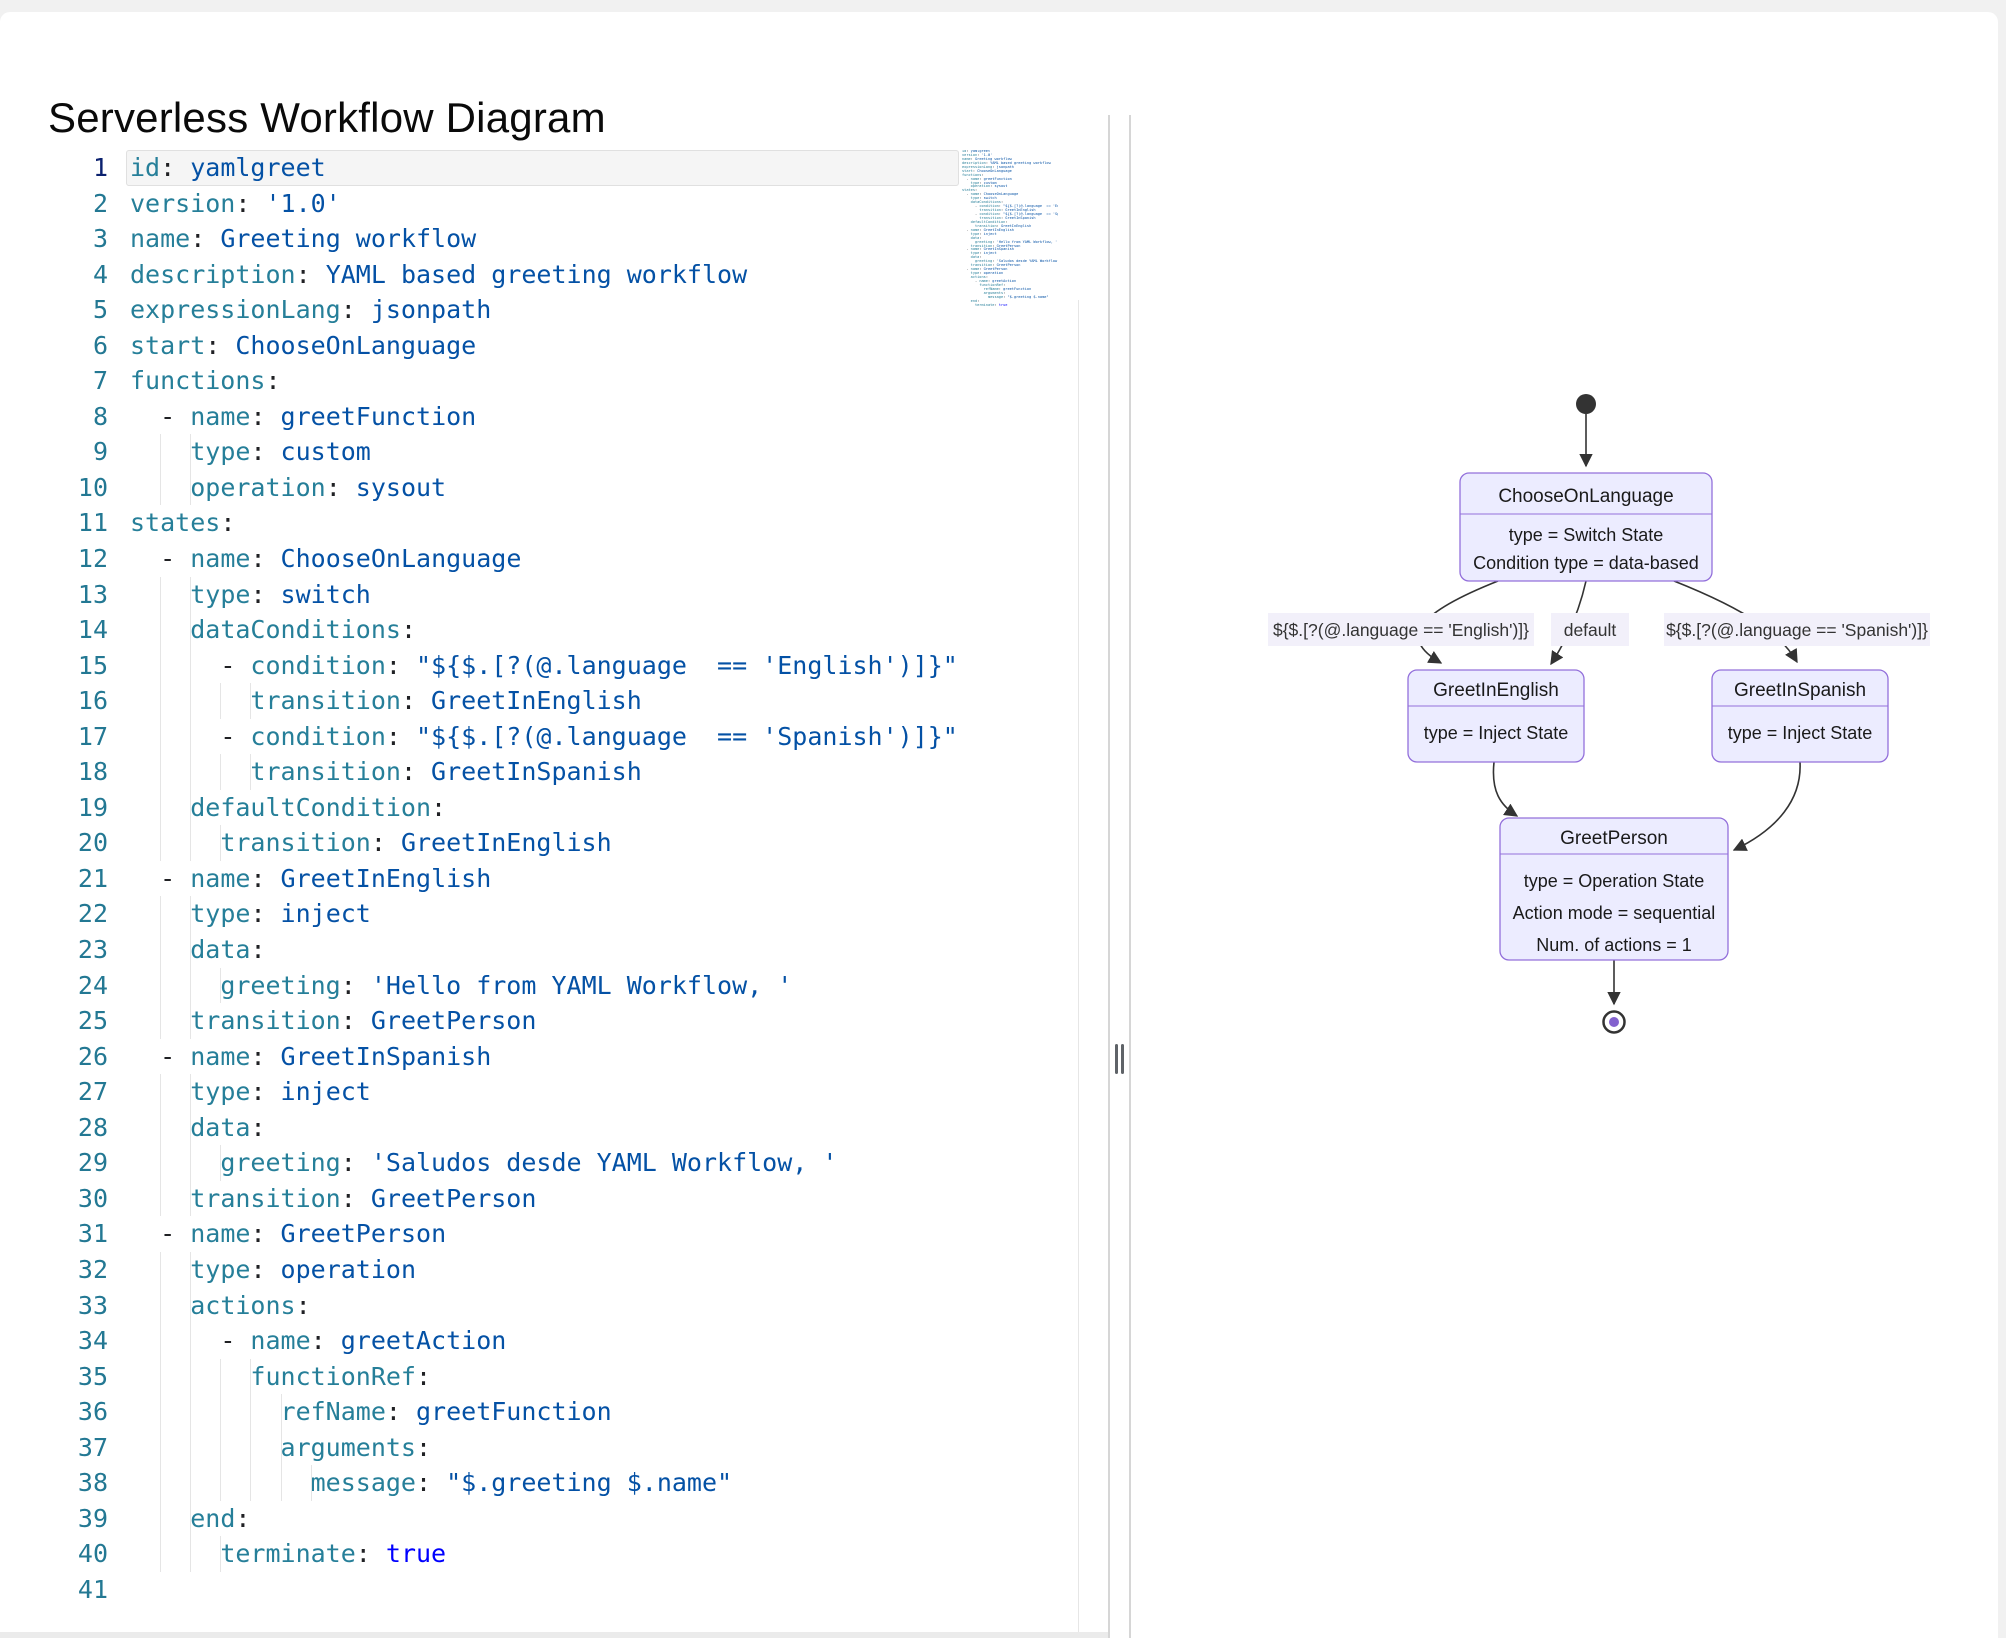  Describe the element at coordinates (542, 985) in the screenshot. I see `code-line: greeting: 'Hello from YAML Workflow, '` at that location.